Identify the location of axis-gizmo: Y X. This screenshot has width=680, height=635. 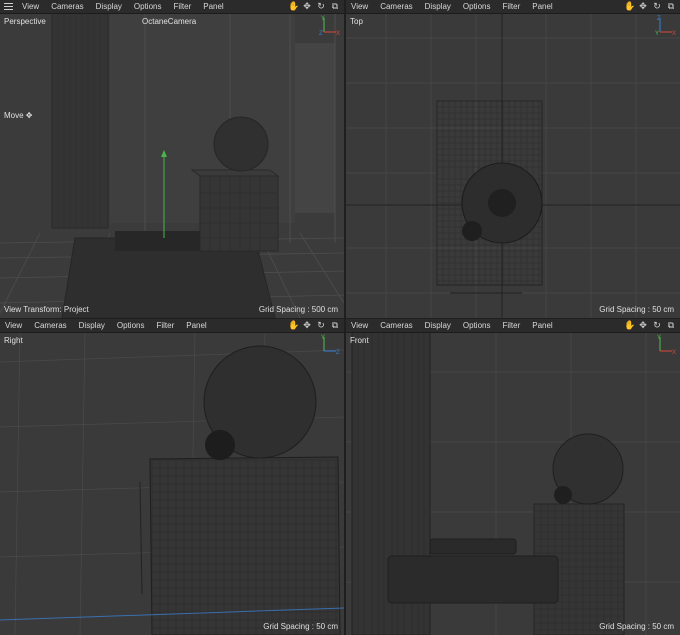
(666, 345).